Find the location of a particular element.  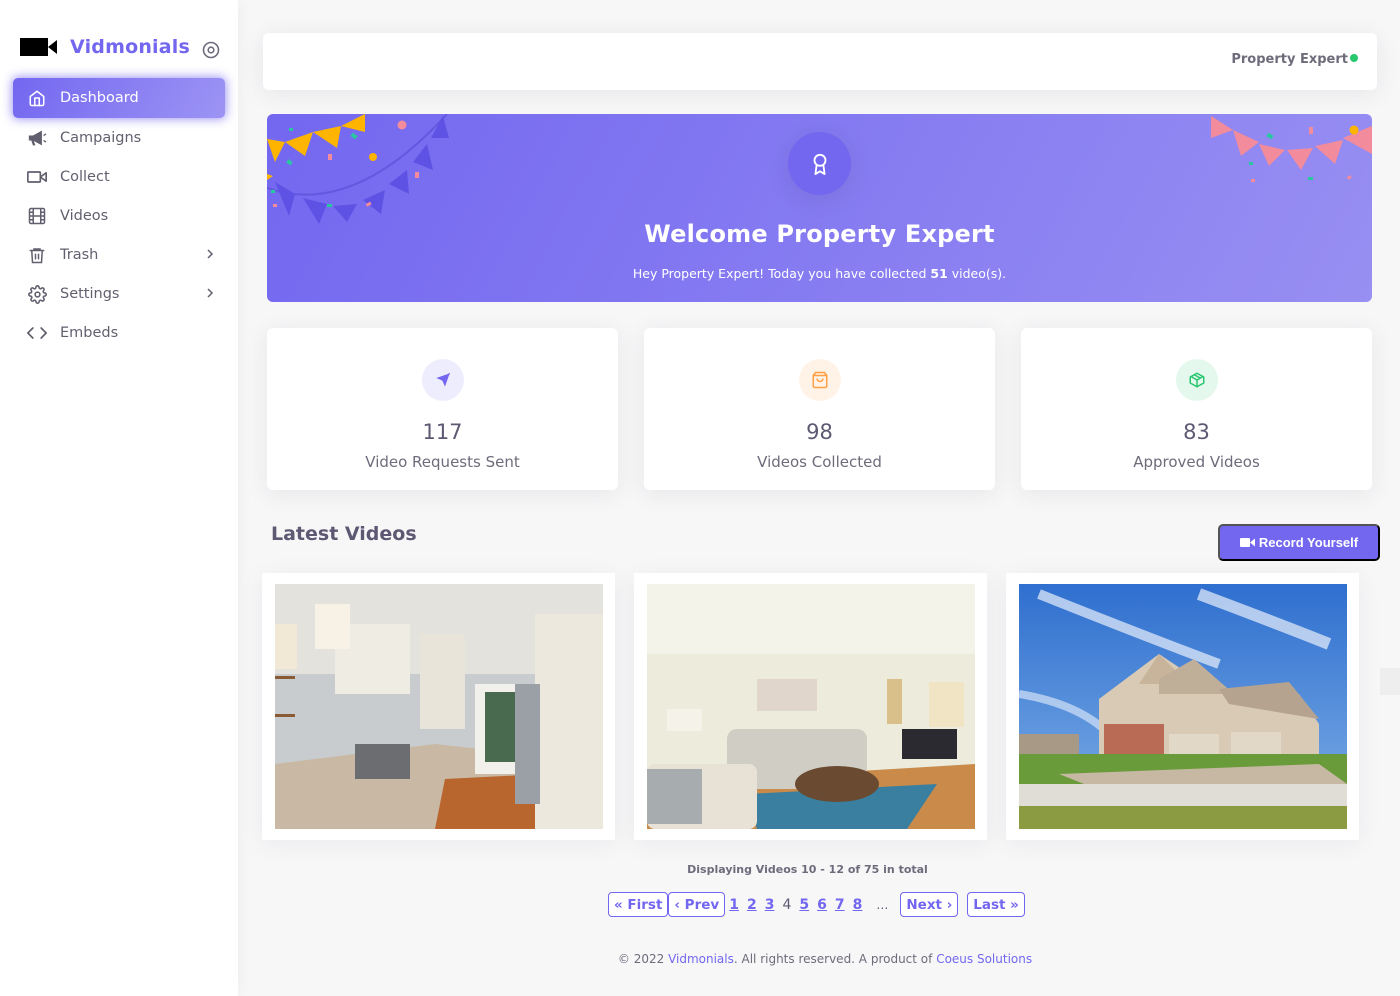

award-icon is located at coordinates (819, 164).